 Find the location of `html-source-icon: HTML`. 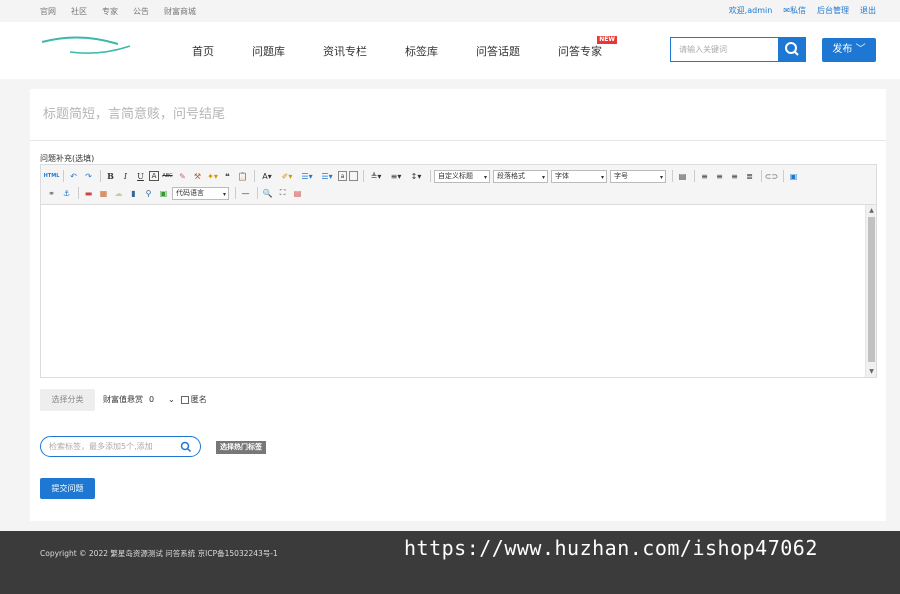

html-source-icon: HTML is located at coordinates (52, 176).